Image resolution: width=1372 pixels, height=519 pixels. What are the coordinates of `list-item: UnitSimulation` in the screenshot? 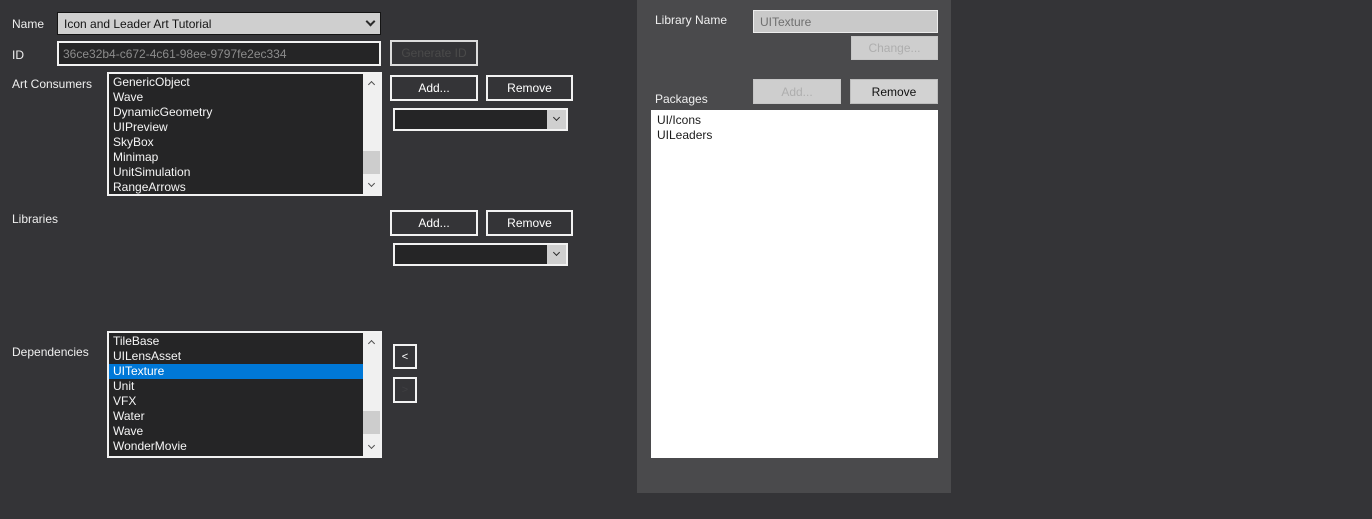 It's located at (236, 172).